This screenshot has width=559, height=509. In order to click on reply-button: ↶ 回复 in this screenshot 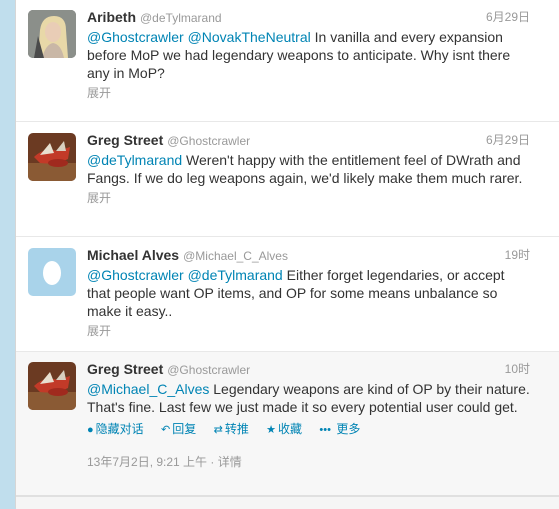, I will do `click(178, 429)`.